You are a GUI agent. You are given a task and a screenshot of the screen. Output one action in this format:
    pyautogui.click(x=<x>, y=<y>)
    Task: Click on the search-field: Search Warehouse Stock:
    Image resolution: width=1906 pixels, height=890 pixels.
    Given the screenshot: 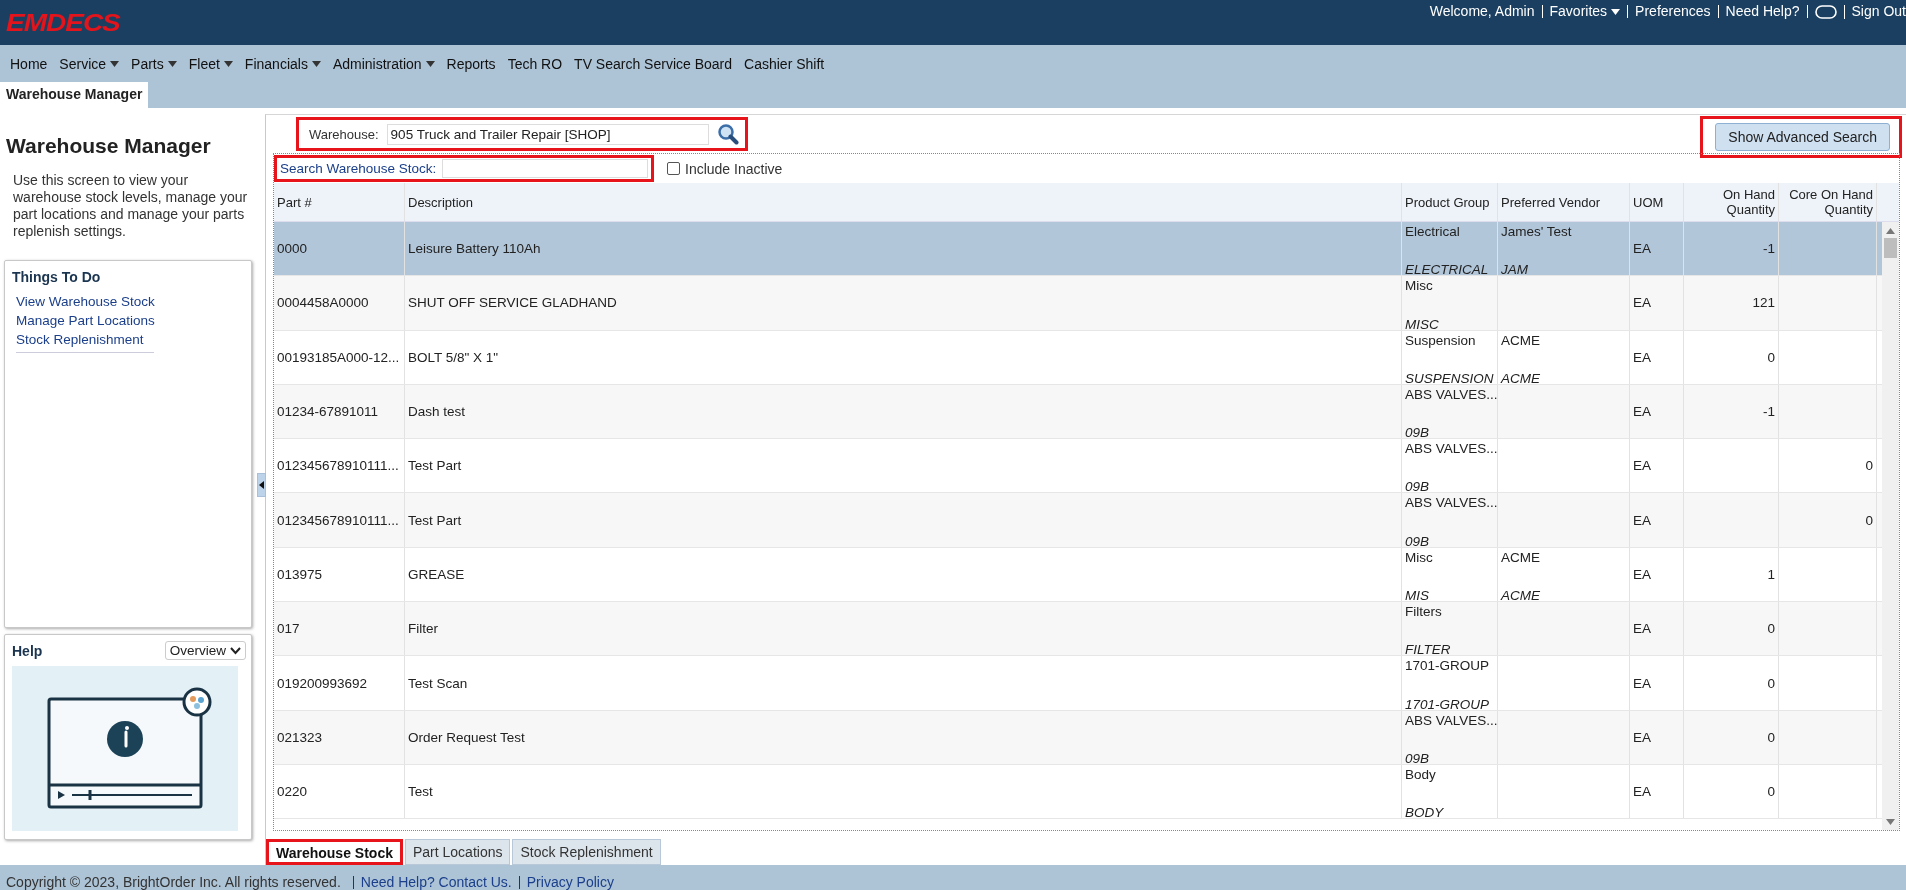 What is the action you would take?
    pyautogui.click(x=464, y=168)
    